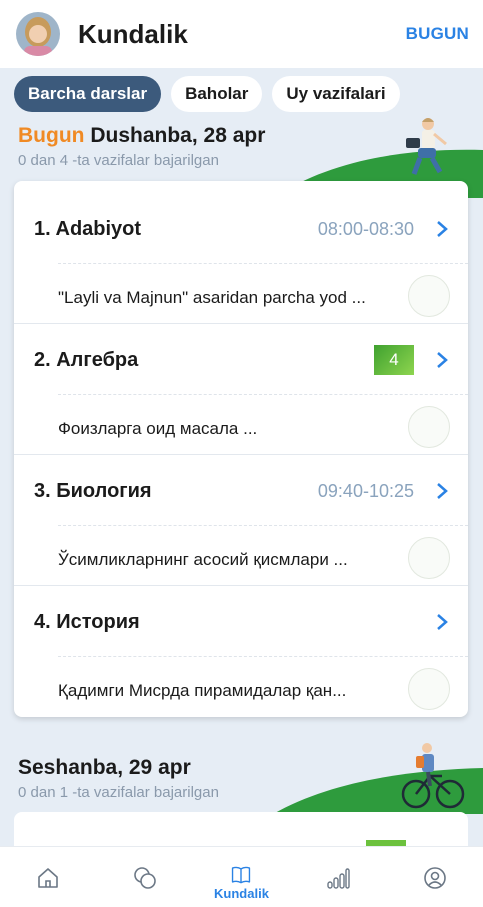  I want to click on book-icon, so click(241, 875).